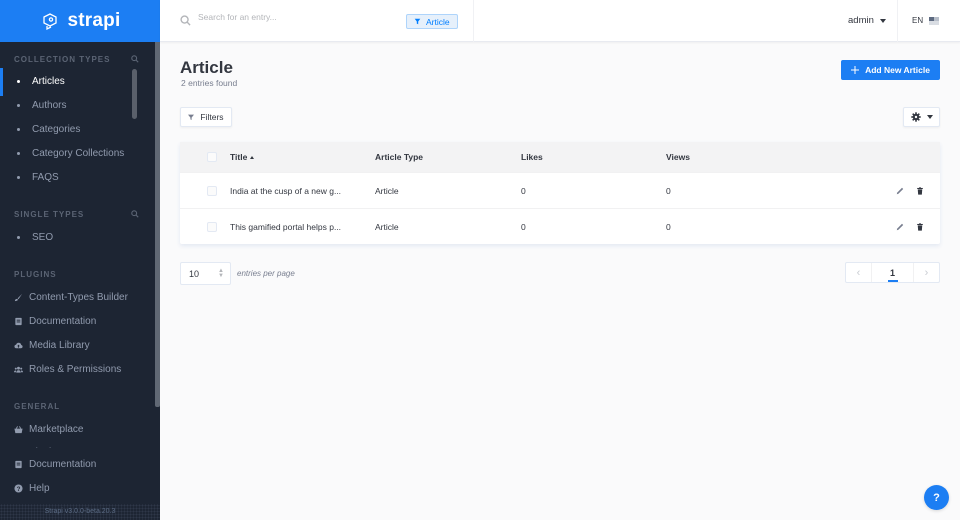 The height and width of the screenshot is (520, 960). I want to click on sidebar-item-articles: Articles, so click(39, 81).